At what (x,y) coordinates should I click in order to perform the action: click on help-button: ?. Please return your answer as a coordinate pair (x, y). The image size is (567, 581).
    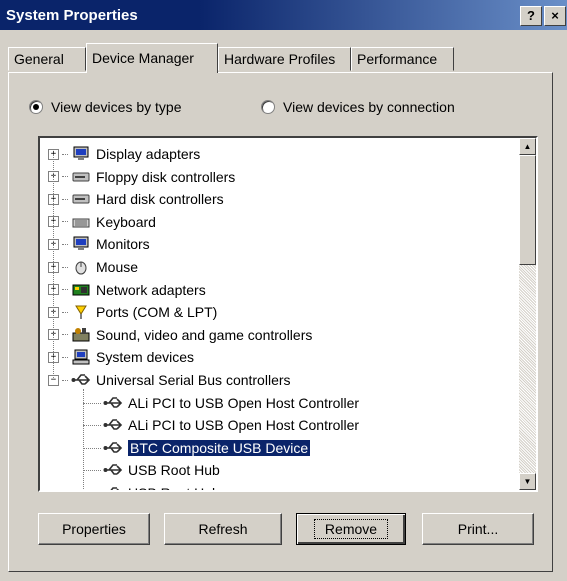
    Looking at the image, I should click on (531, 16).